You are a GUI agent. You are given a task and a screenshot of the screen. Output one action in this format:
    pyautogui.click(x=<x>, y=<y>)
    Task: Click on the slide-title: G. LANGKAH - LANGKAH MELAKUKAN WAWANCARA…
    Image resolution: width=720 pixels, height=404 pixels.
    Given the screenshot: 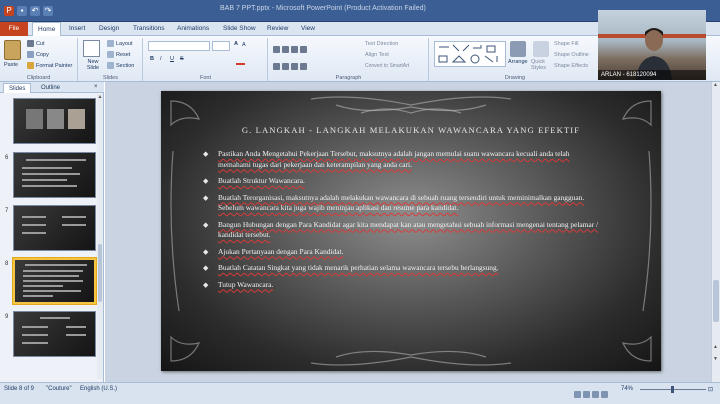 What is the action you would take?
    pyautogui.click(x=411, y=130)
    